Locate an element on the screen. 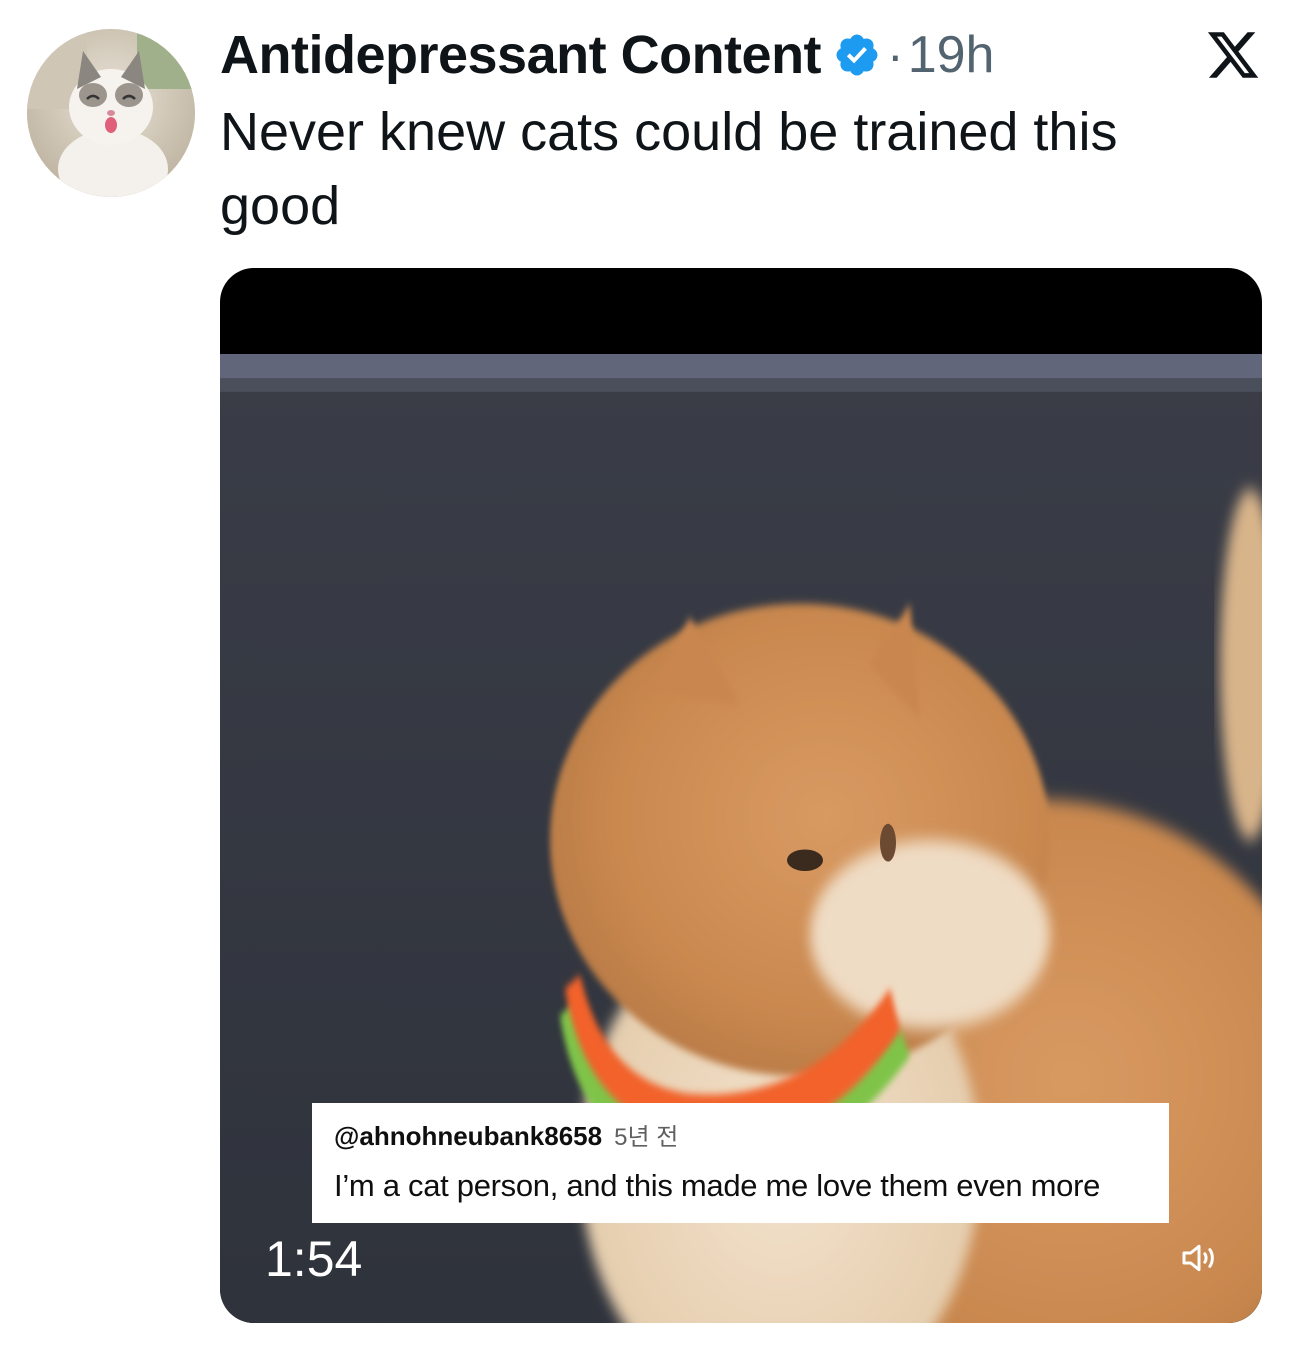 The height and width of the screenshot is (1357, 1290). x-logo-icon is located at coordinates (1233, 55).